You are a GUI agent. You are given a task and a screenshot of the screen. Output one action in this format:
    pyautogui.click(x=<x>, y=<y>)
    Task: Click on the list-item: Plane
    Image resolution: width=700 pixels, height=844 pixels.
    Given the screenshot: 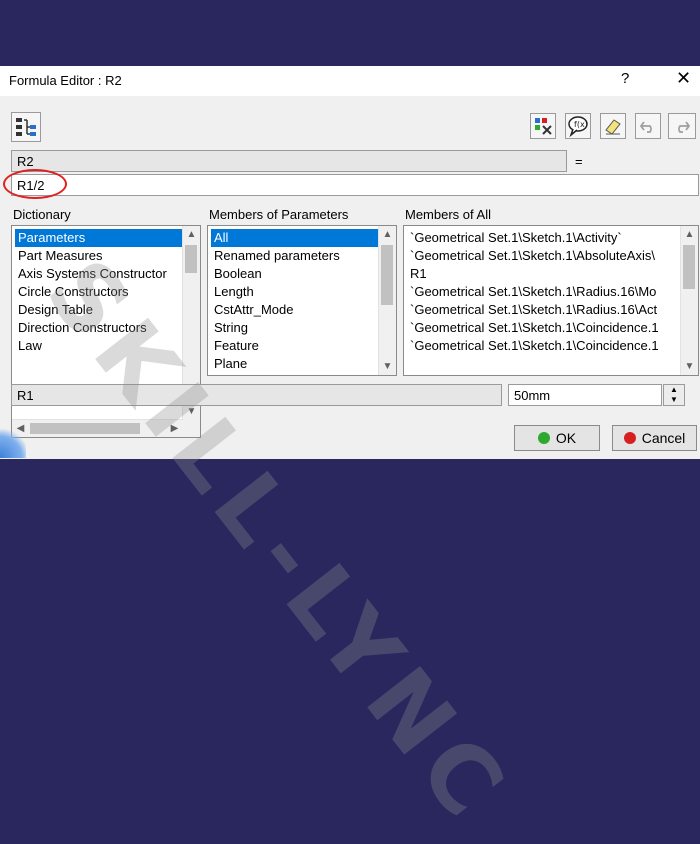 What is the action you would take?
    pyautogui.click(x=230, y=364)
    